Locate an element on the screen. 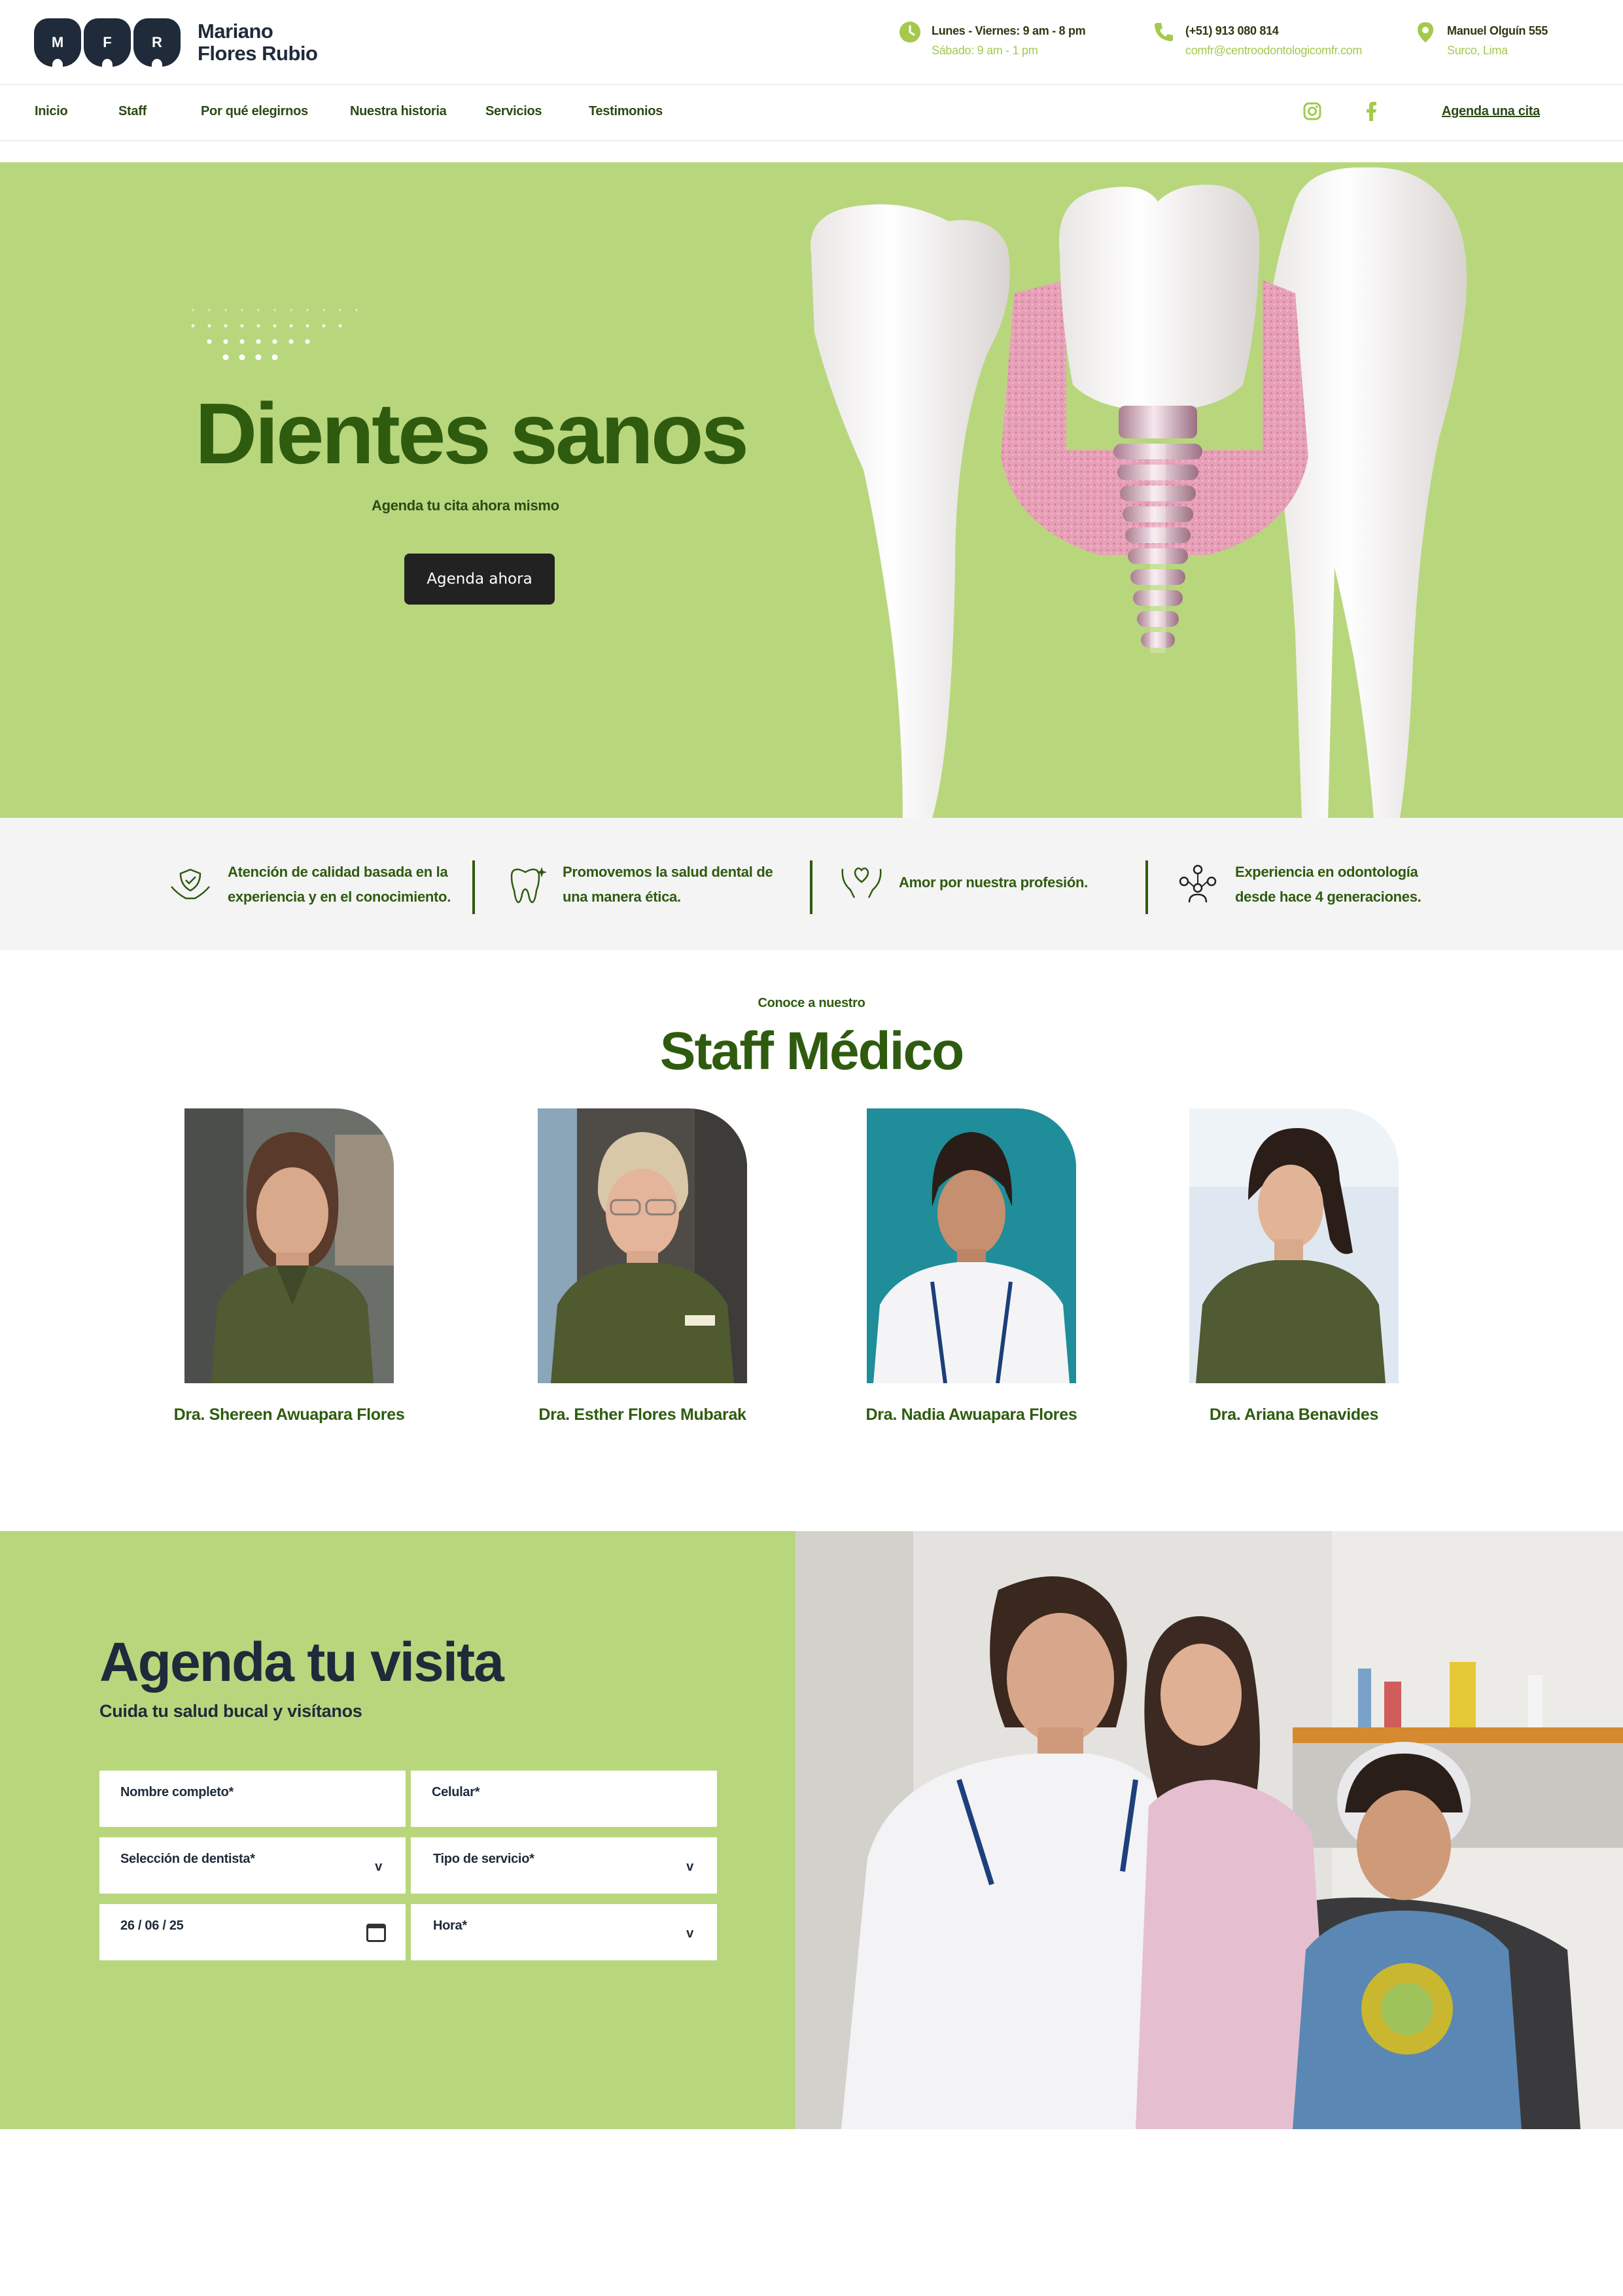  logo-tooth-m: M is located at coordinates (57, 44).